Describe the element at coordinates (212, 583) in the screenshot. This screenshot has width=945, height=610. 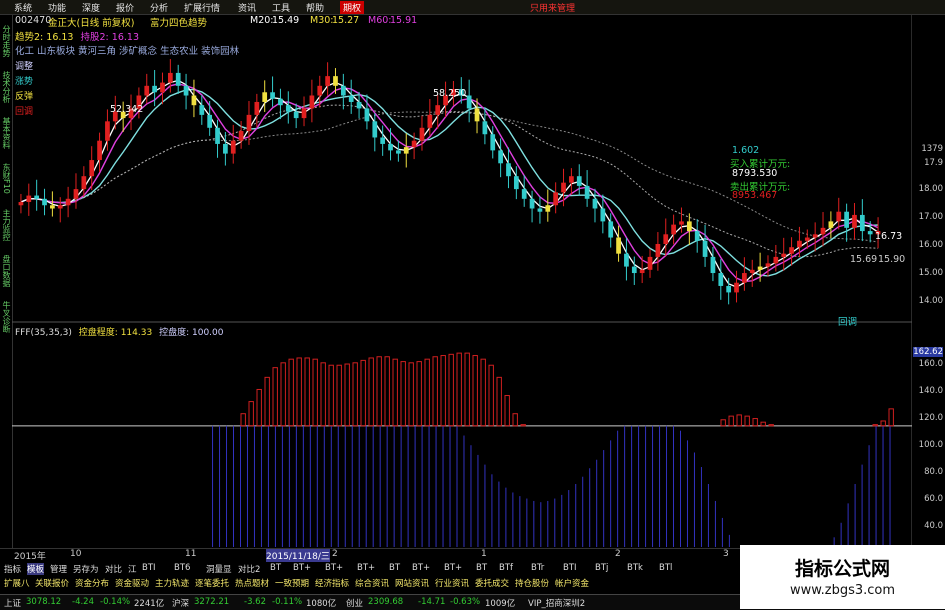
I see `extension-tab-5: 逐笔委托` at that location.